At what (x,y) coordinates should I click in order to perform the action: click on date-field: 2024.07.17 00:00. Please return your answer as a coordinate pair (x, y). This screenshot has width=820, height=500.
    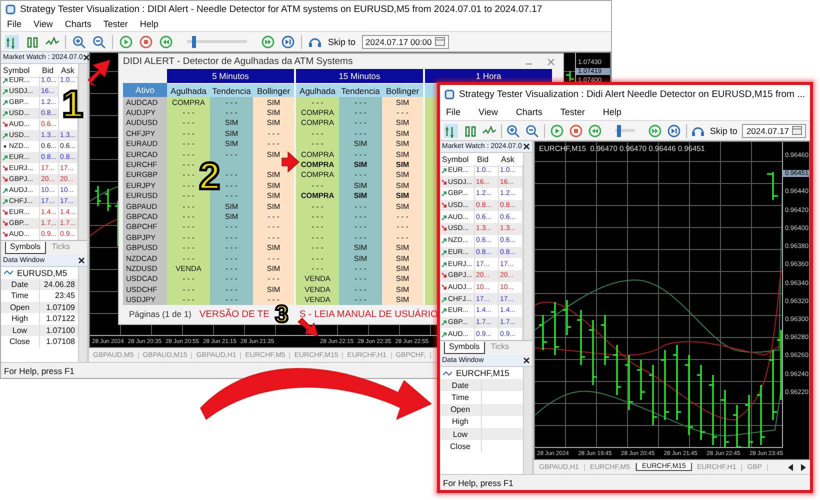
    Looking at the image, I should click on (405, 41).